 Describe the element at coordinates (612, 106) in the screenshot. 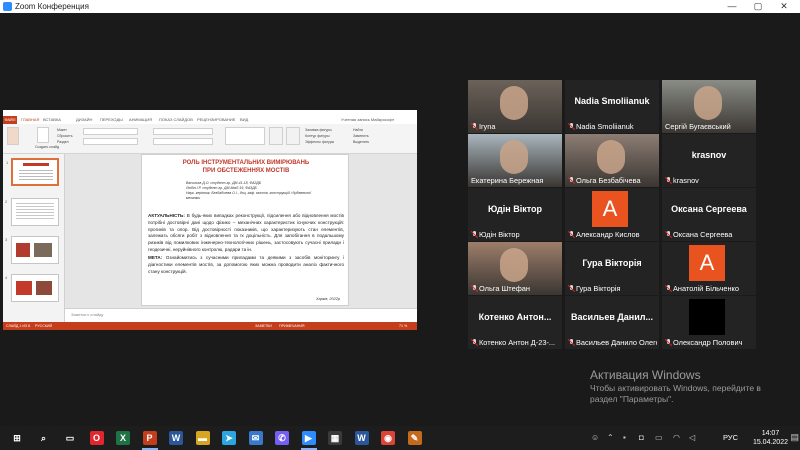

I see `participant-tile: Nadia Smoliianuk Nadia Smoliianuk` at that location.